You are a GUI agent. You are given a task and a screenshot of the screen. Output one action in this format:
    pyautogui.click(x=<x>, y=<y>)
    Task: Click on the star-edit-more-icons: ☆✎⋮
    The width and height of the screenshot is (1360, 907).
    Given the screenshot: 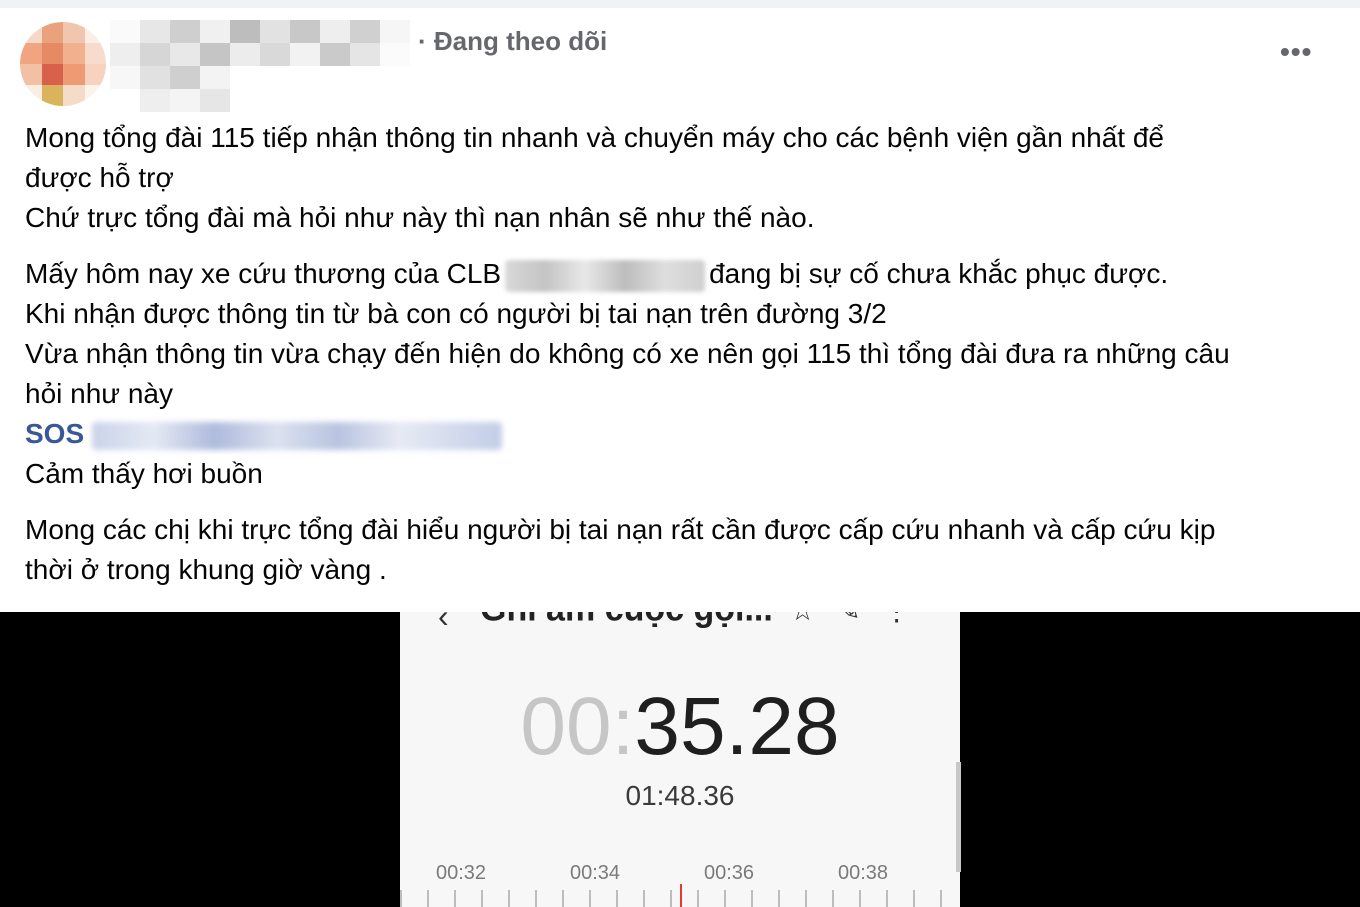 What is the action you would take?
    pyautogui.click(x=861, y=619)
    